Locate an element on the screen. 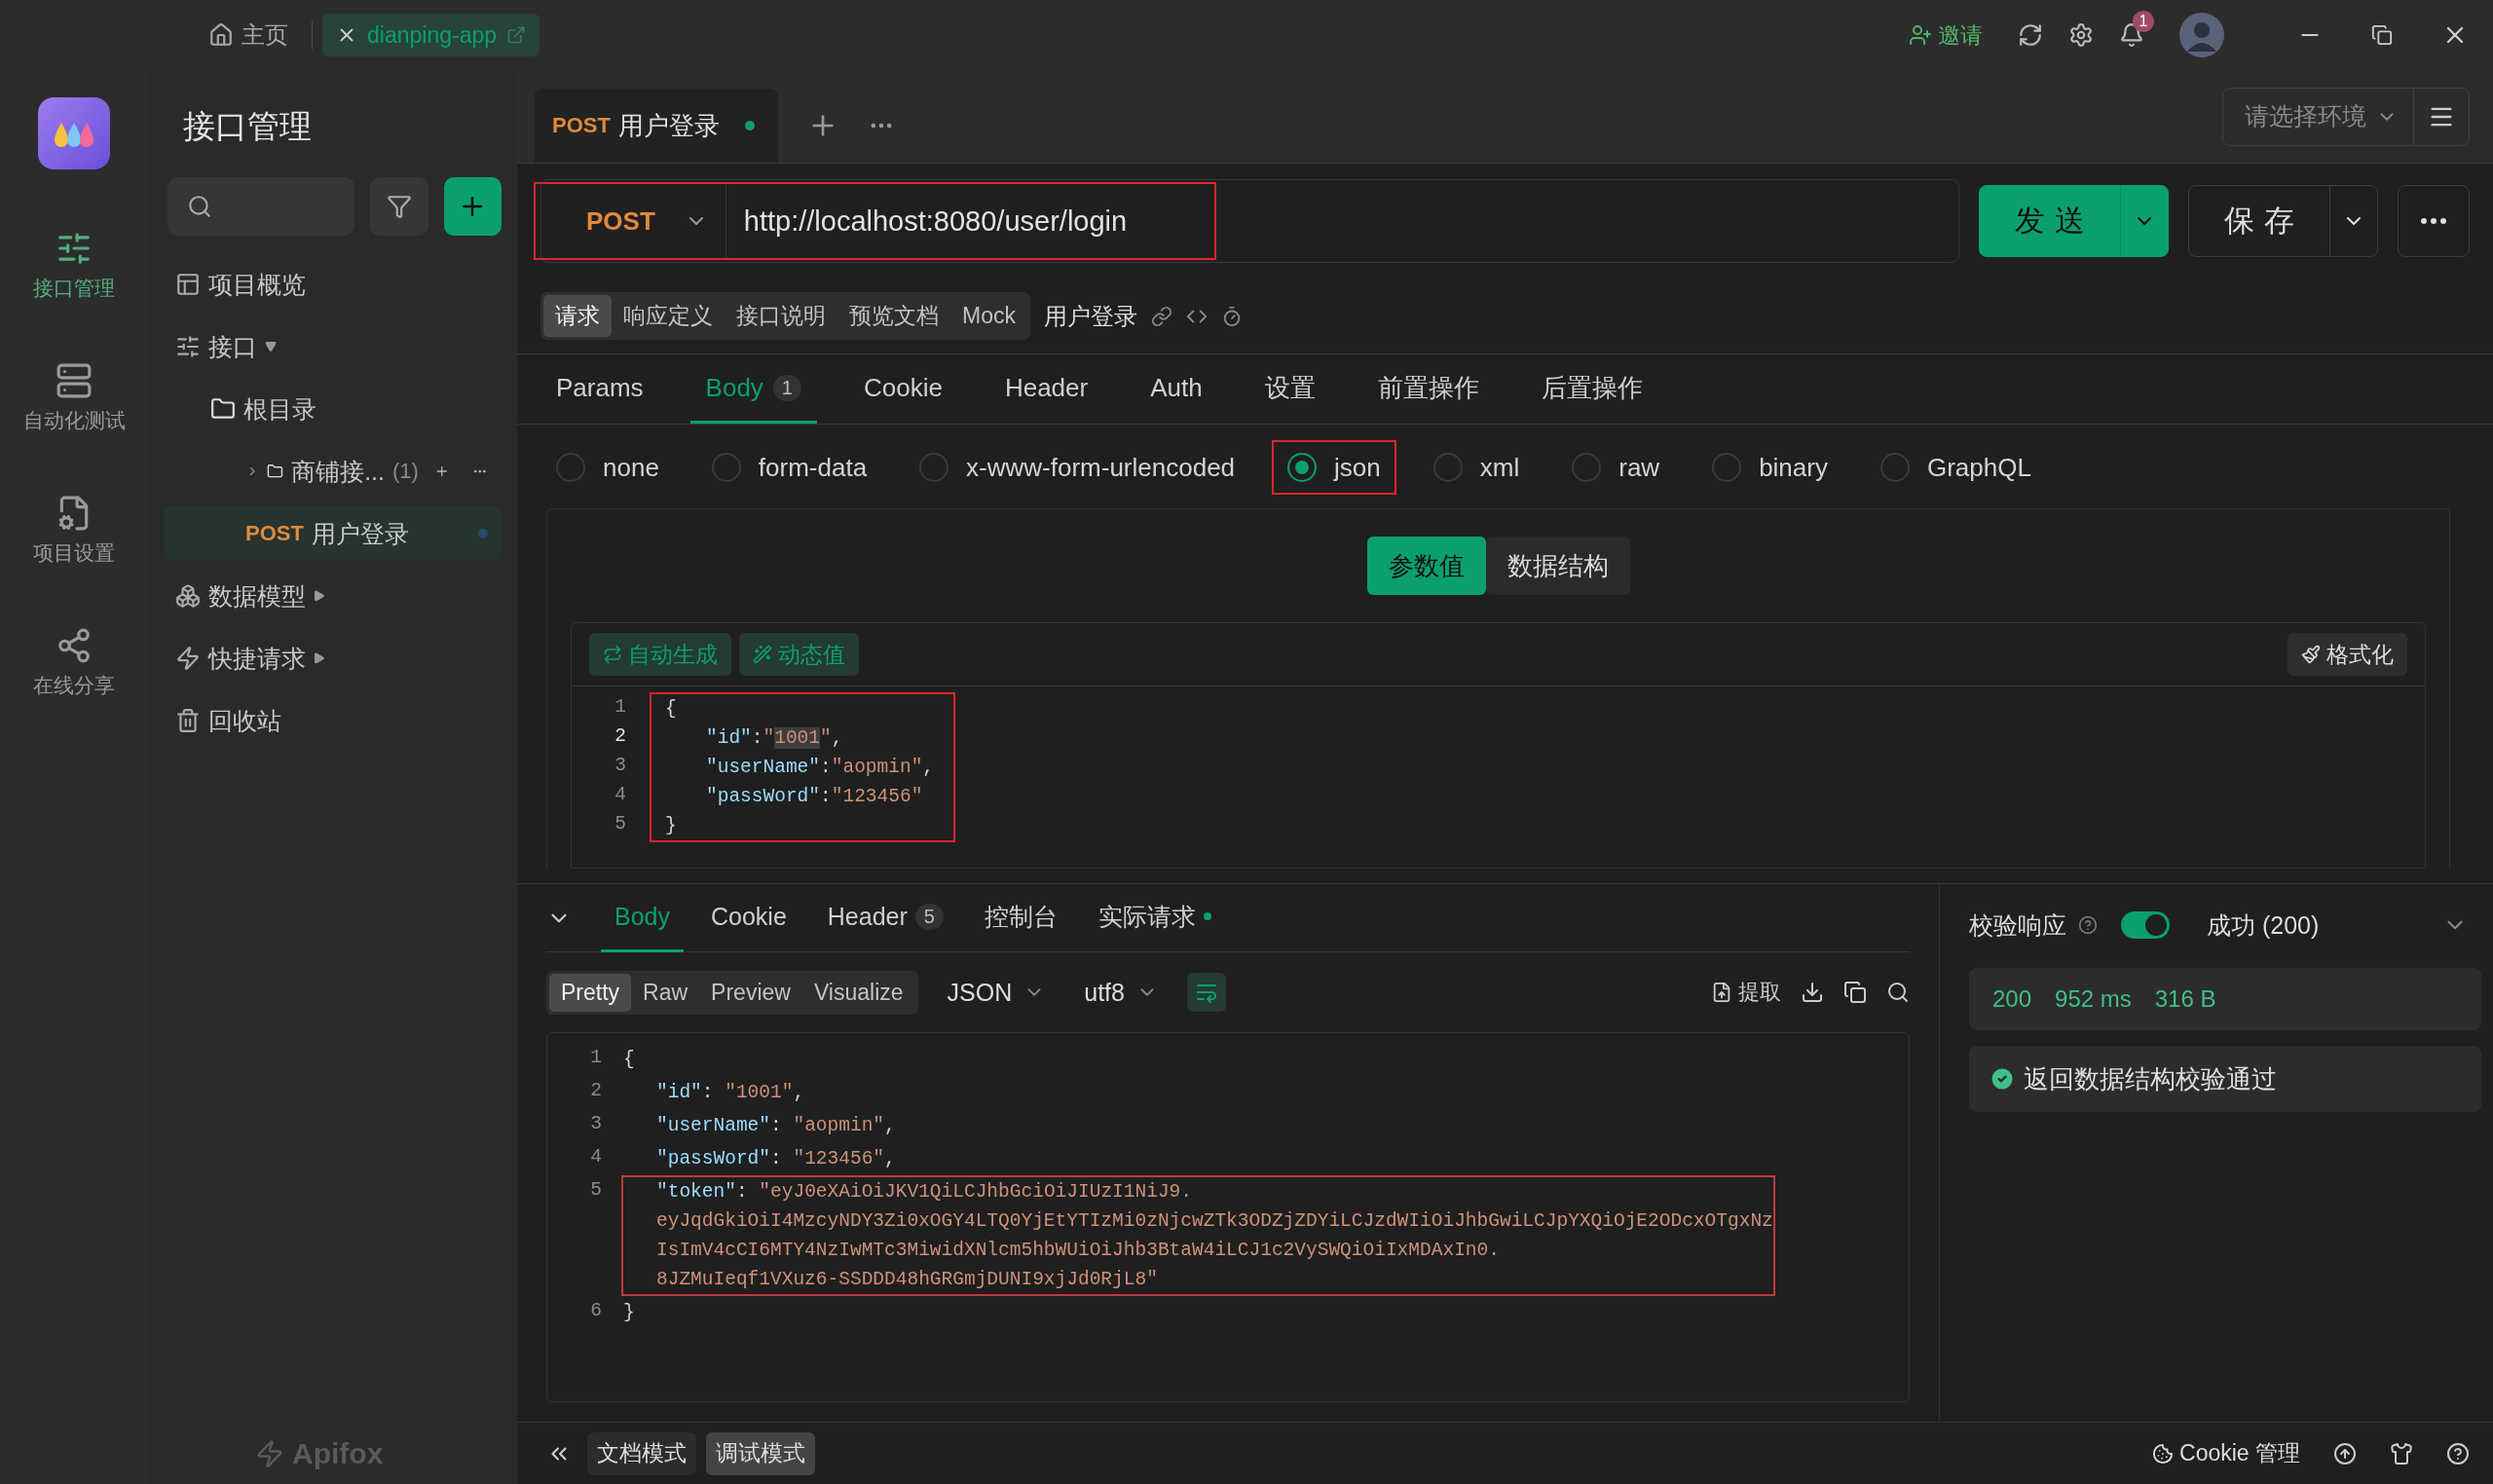 The width and height of the screenshot is (2493, 1484). mode-tab: 调试模式 is located at coordinates (761, 1453).